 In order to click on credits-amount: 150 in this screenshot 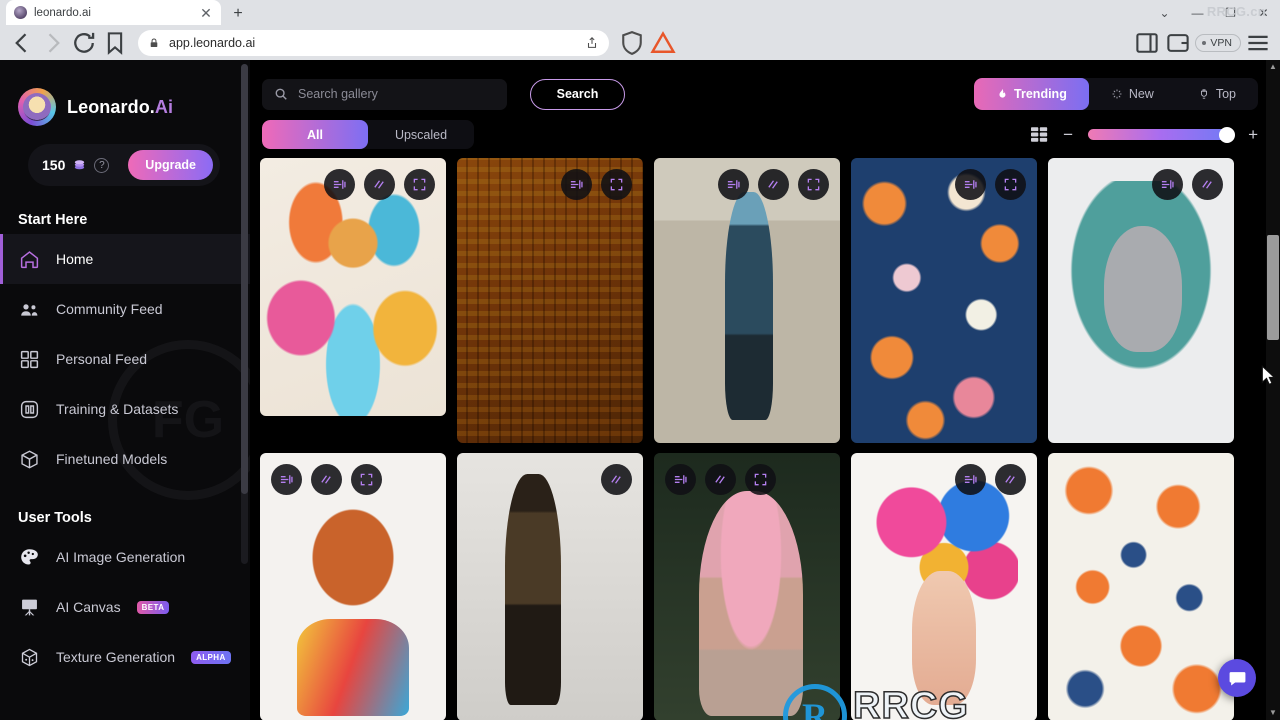, I will do `click(54, 165)`.